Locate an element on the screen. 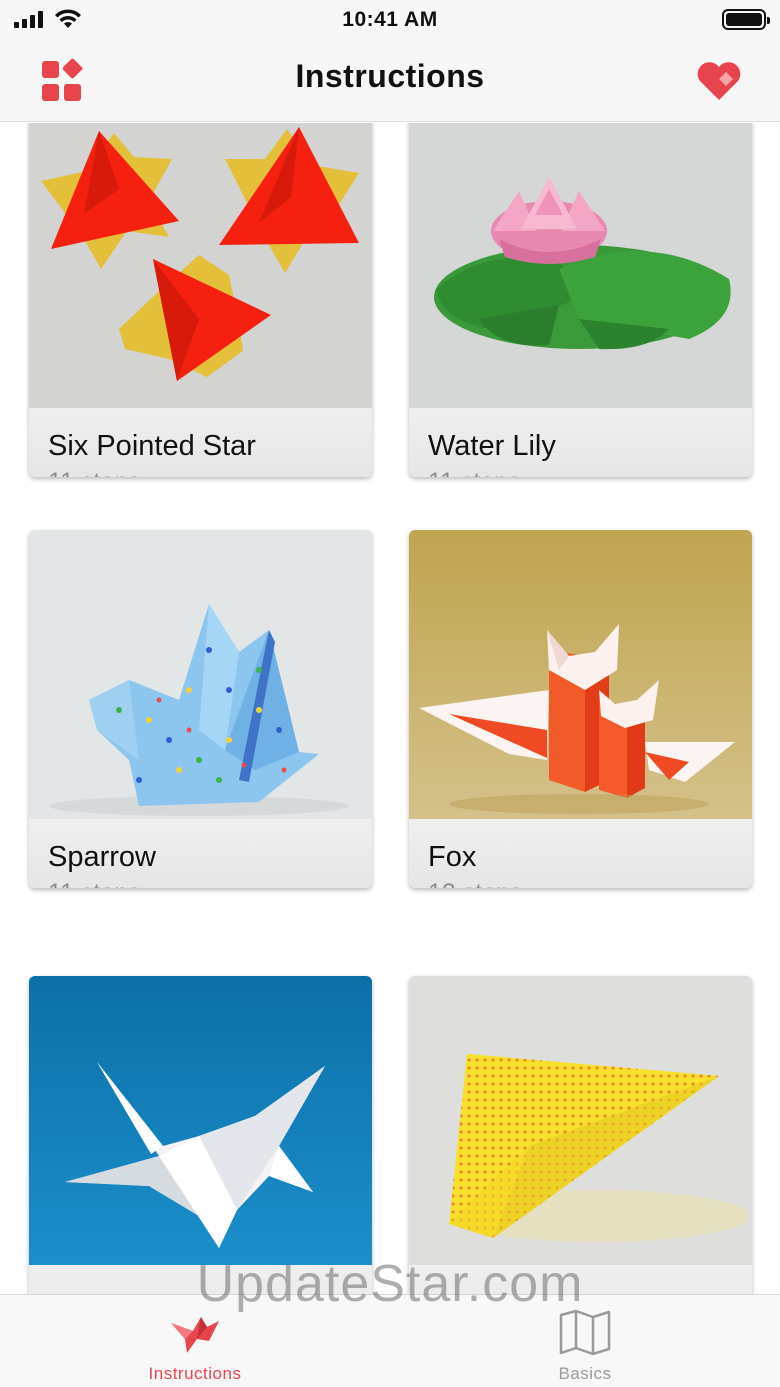 Image resolution: width=780 pixels, height=1387 pixels. tab-instructions: Instructions is located at coordinates (195, 1341).